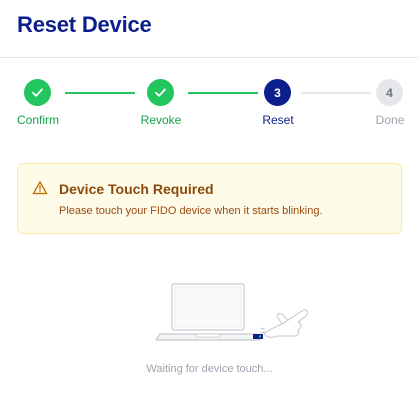 Image resolution: width=419 pixels, height=415 pixels. I want to click on page-title: Reset Device, so click(84, 24).